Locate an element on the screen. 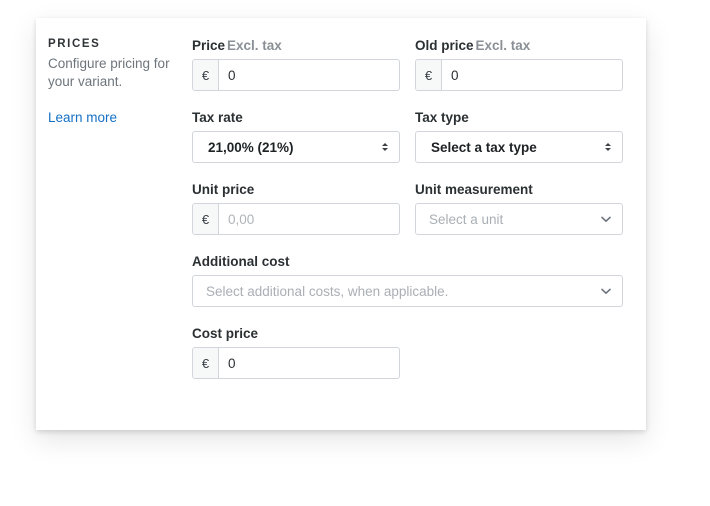 Image resolution: width=710 pixels, height=506 pixels. field-unit-price: Unit price € is located at coordinates (296, 208).